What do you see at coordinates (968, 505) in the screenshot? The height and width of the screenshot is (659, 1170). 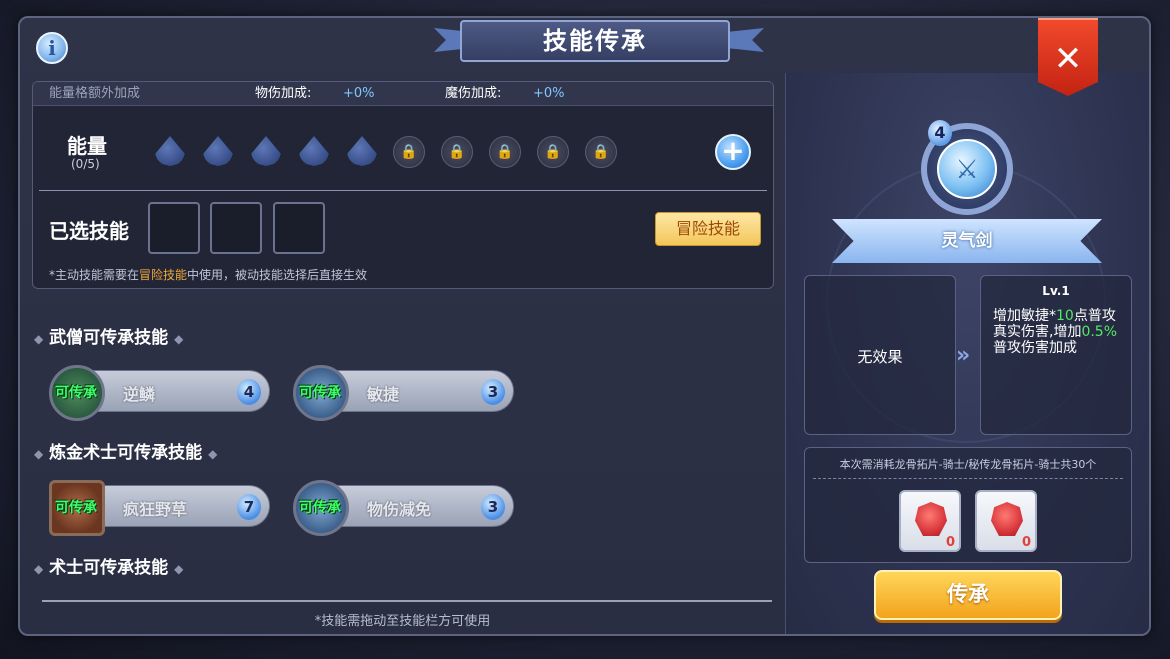 I see `cost-panel: 本次需消耗龙骨拓片-骑士/秘传龙骨拓片-骑士共30个 0 0` at bounding box center [968, 505].